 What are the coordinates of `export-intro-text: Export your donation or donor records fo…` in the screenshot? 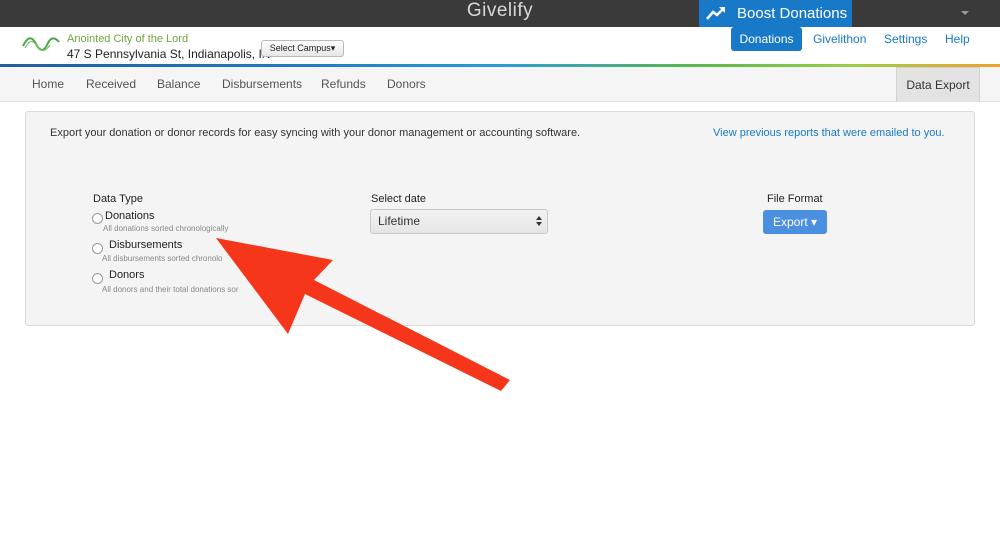 It's located at (315, 133).